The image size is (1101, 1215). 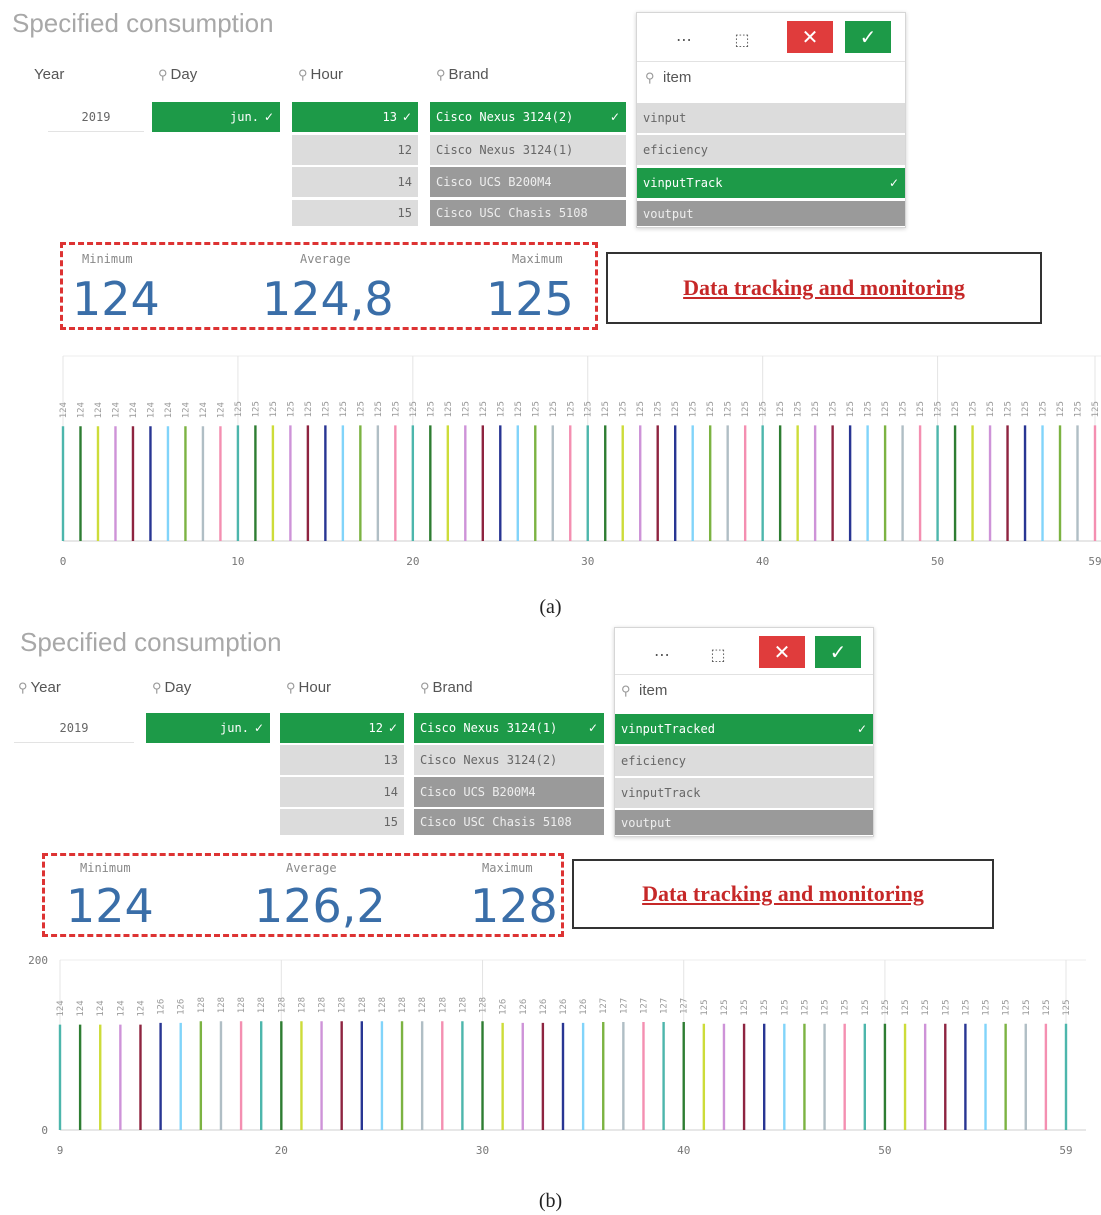 What do you see at coordinates (524, 1007) in the screenshot?
I see `bar-data-label: 126` at bounding box center [524, 1007].